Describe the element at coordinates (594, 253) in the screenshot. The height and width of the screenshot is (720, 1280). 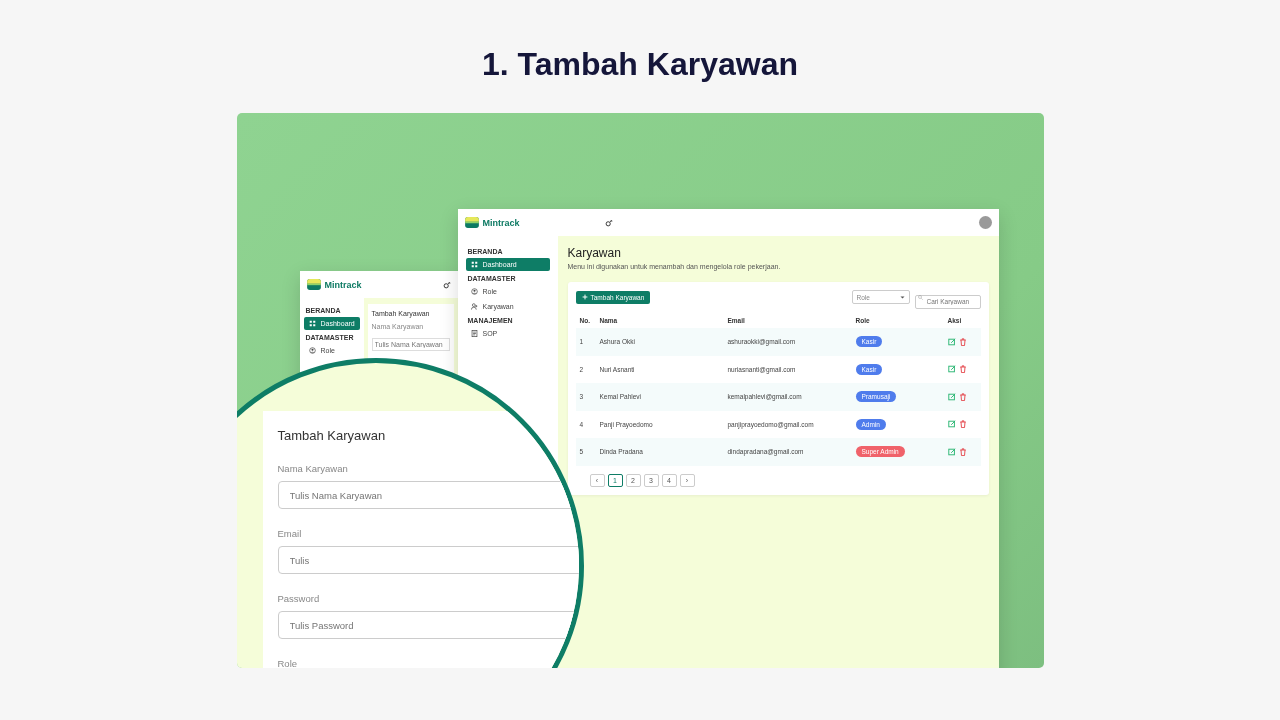
I see `page-title: Karyawan` at that location.